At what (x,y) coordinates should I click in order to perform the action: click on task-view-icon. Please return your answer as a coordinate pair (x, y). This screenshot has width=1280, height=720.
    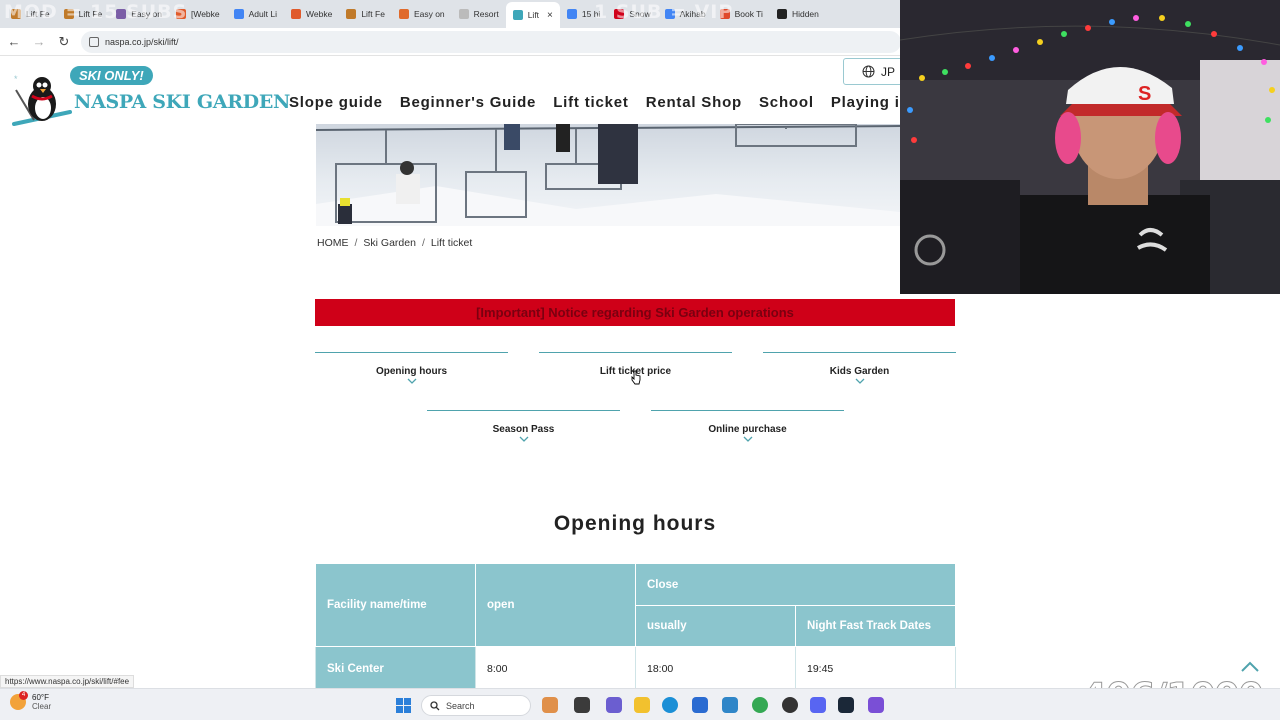
    Looking at the image, I should click on (582, 705).